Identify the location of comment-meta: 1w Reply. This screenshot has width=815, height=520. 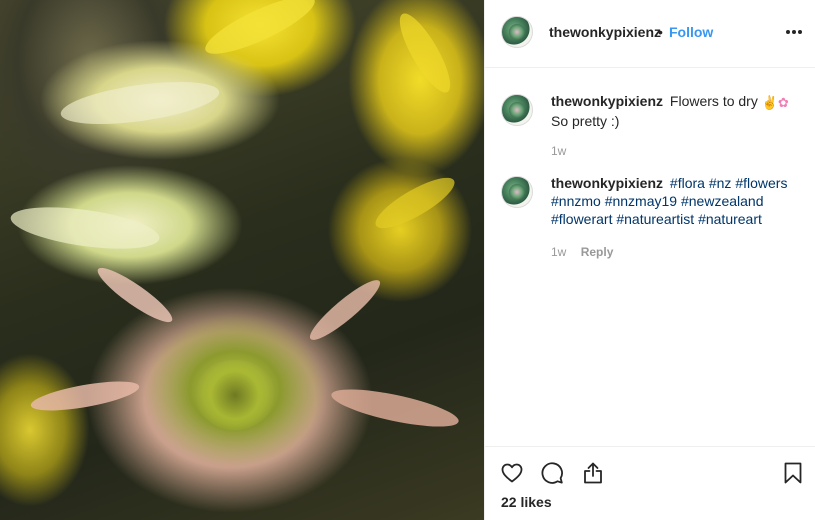
(582, 252).